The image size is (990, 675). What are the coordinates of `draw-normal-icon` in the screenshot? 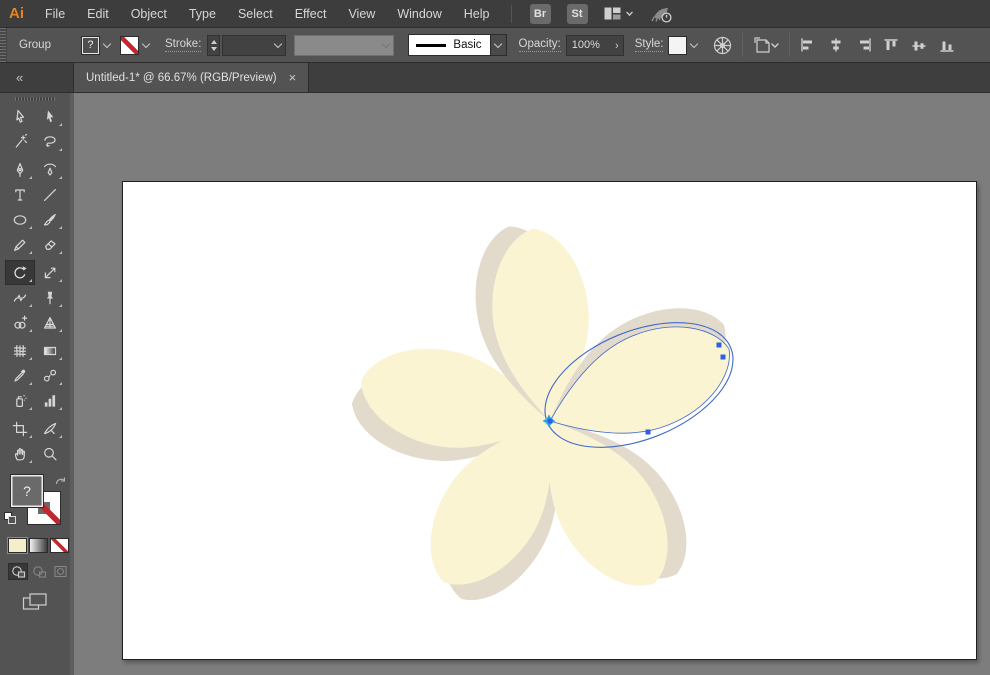 It's located at (18, 572).